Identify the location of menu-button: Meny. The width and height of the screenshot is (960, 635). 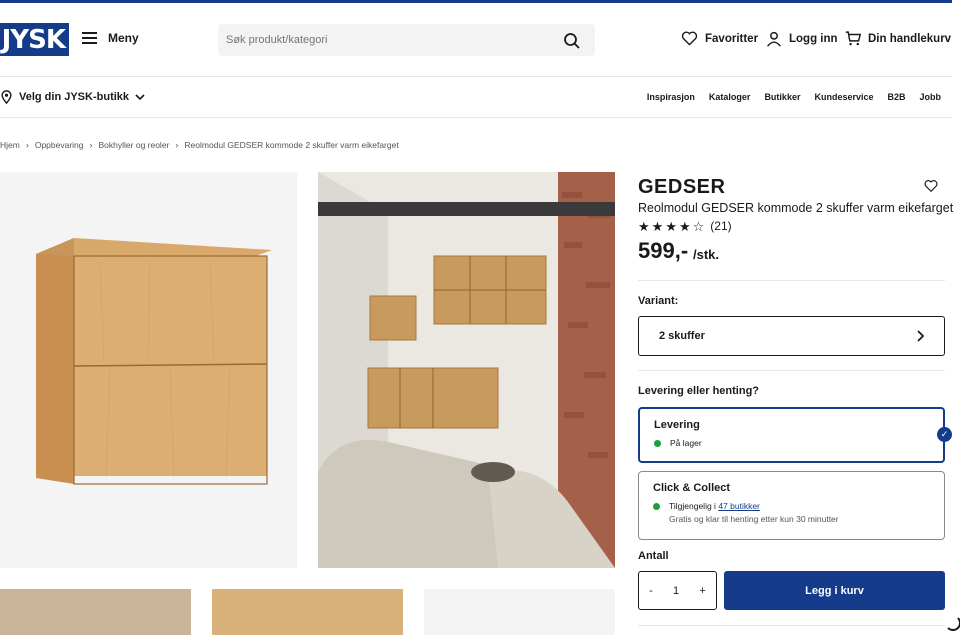
(110, 38).